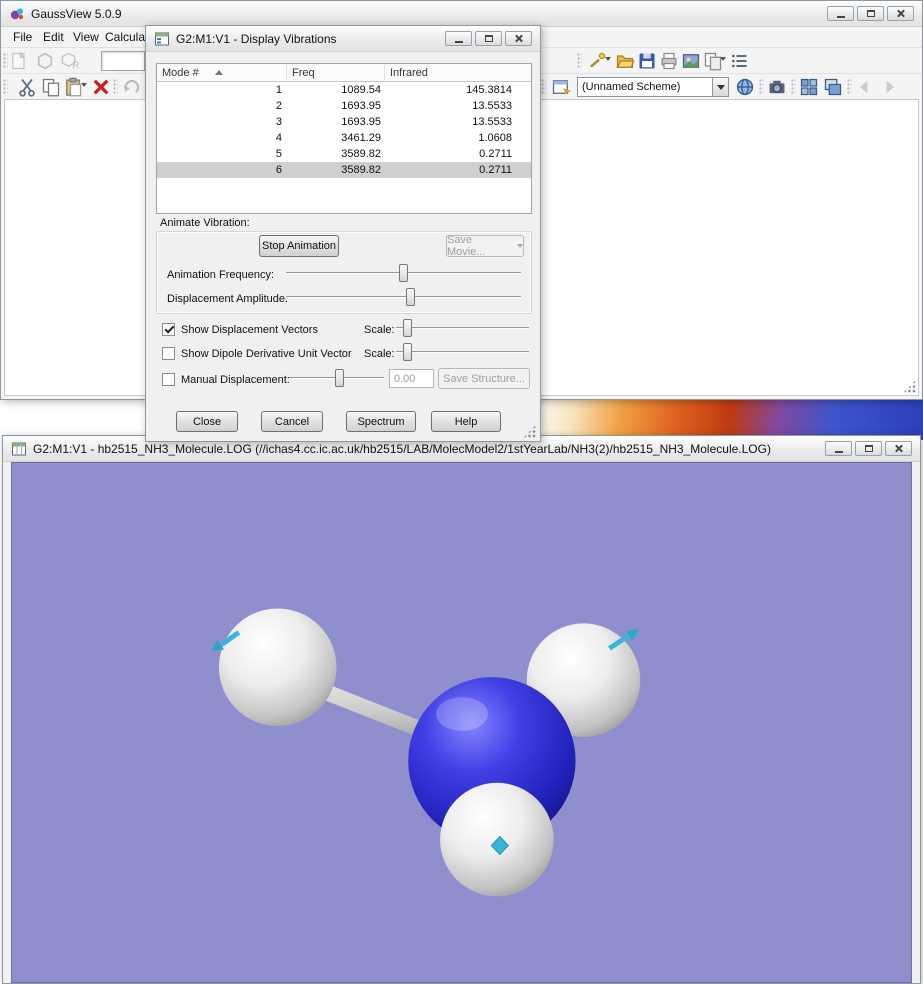 The width and height of the screenshot is (923, 984). I want to click on fragment-value-field, so click(123, 61).